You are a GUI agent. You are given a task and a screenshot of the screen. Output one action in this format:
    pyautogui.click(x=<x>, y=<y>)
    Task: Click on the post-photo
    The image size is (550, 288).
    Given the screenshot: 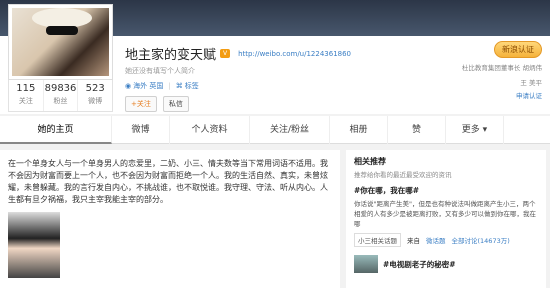 What is the action you would take?
    pyautogui.click(x=34, y=245)
    